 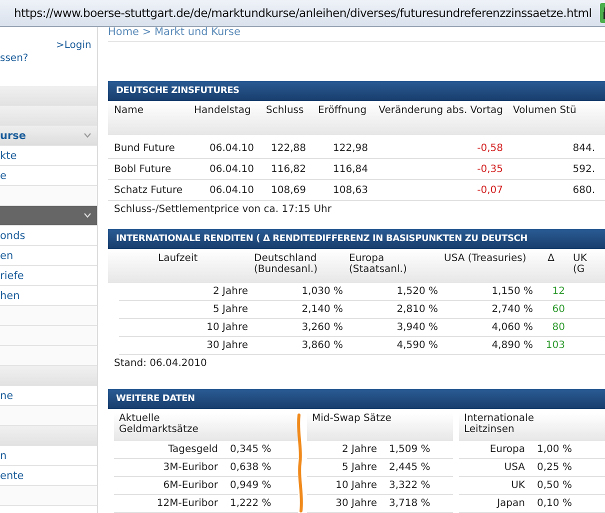 What do you see at coordinates (545, 111) in the screenshot?
I see `column-header: Volumen Stü` at bounding box center [545, 111].